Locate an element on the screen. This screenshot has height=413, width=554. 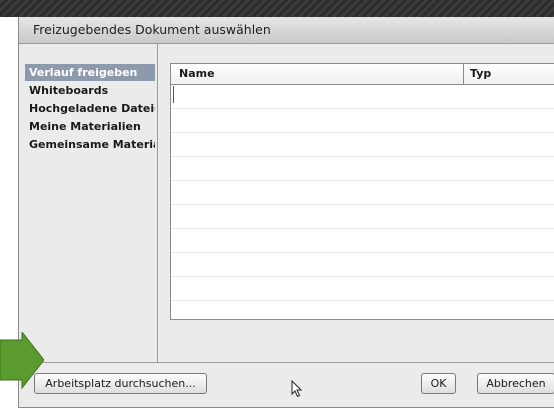
table-header: Name Typ is located at coordinates (362, 74).